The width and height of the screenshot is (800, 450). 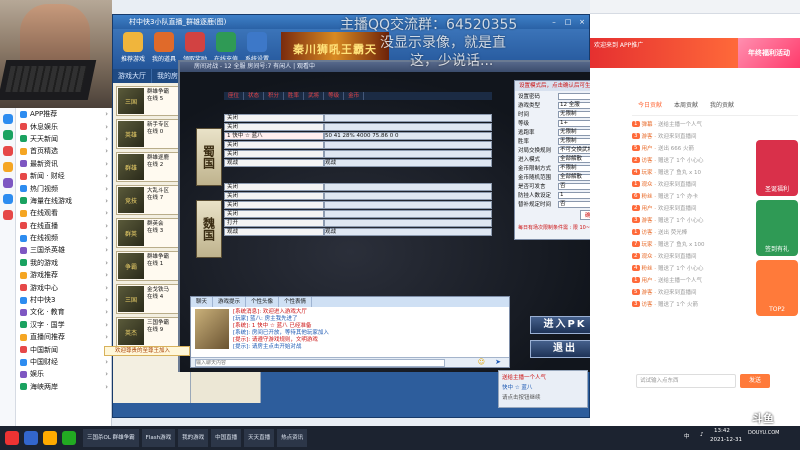 What do you see at coordinates (274, 223) in the screenshot?
I see `seat-name: 打开` at bounding box center [274, 223].